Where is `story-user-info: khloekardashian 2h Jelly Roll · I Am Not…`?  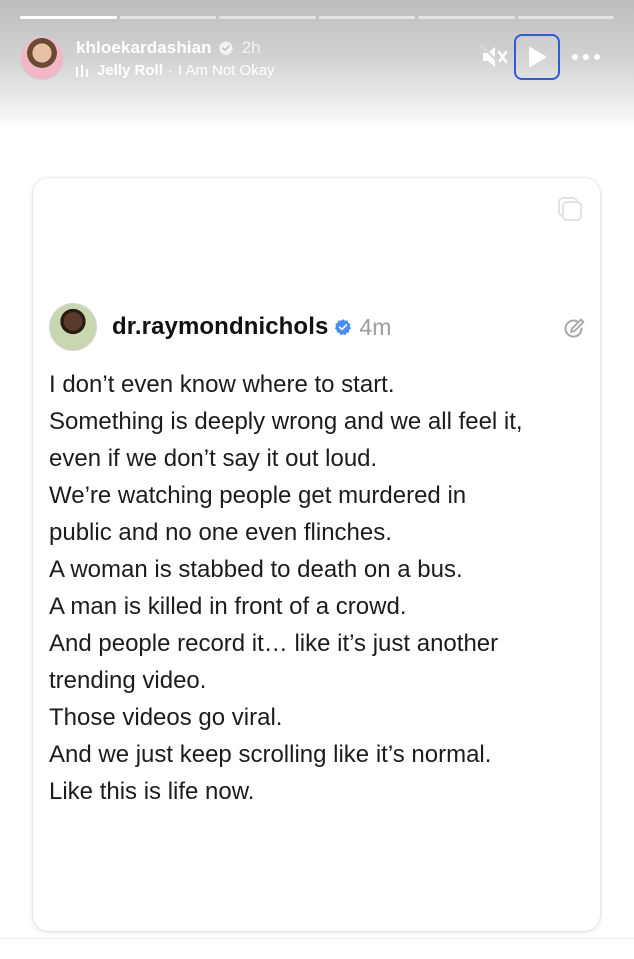
story-user-info: khloekardashian 2h Jelly Roll · I Am Not… is located at coordinates (147, 58).